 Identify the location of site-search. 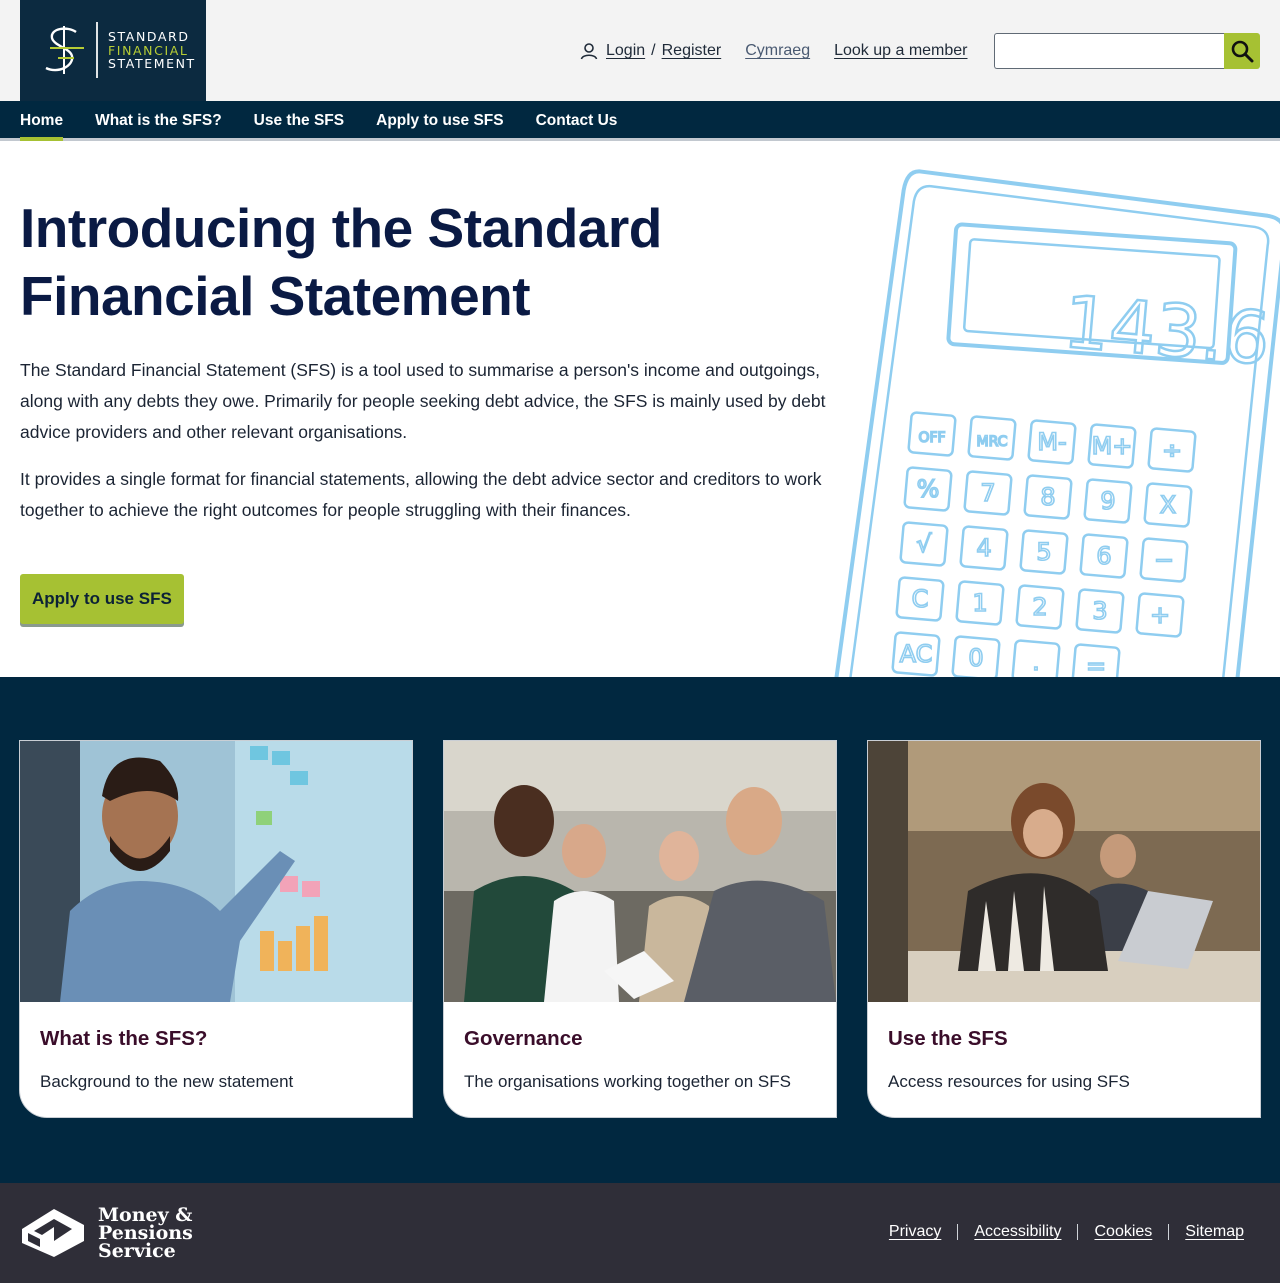
(1127, 51).